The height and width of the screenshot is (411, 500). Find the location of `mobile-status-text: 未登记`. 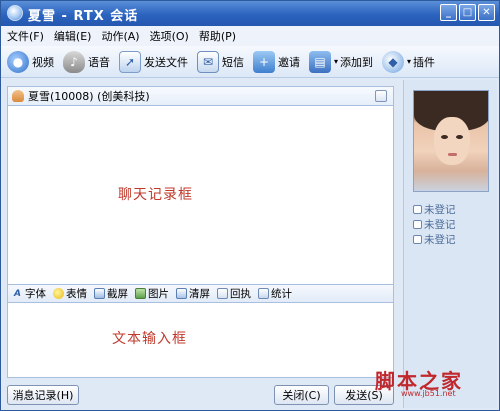

mobile-status-text: 未登记 is located at coordinates (440, 210).